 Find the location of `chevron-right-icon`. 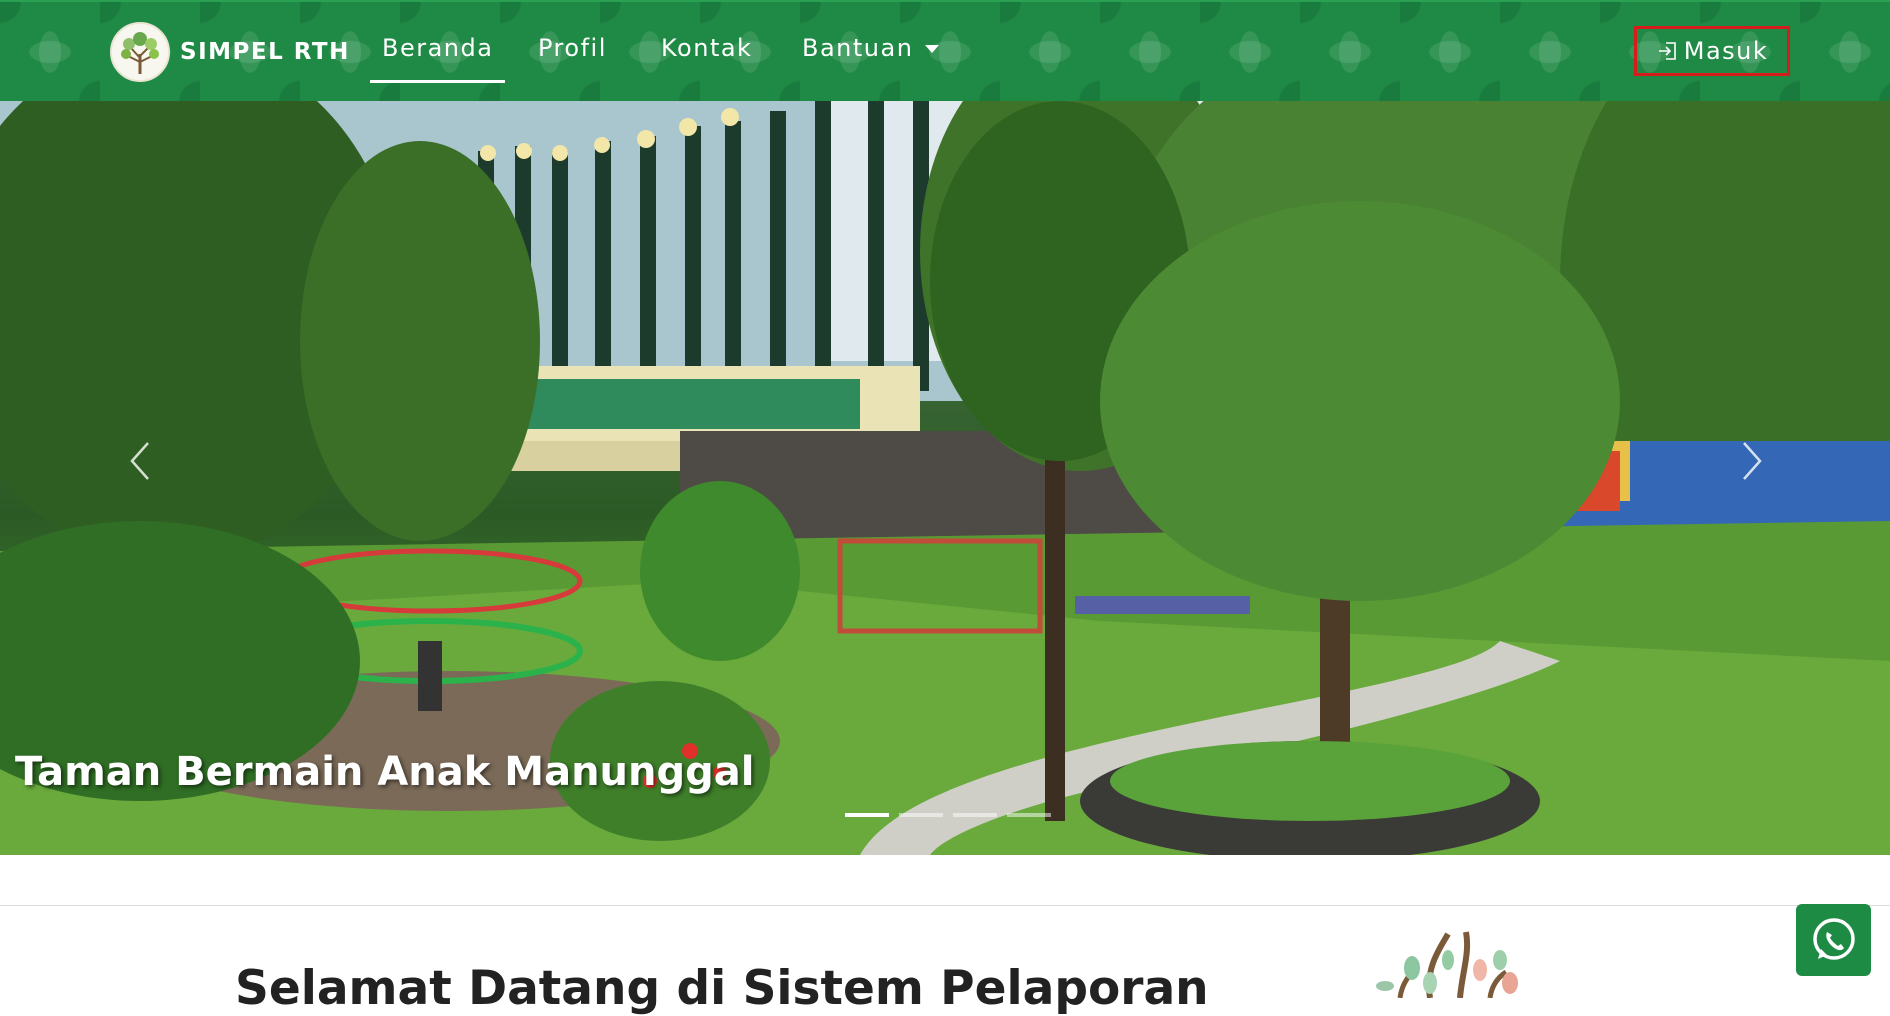

chevron-right-icon is located at coordinates (1752, 461).